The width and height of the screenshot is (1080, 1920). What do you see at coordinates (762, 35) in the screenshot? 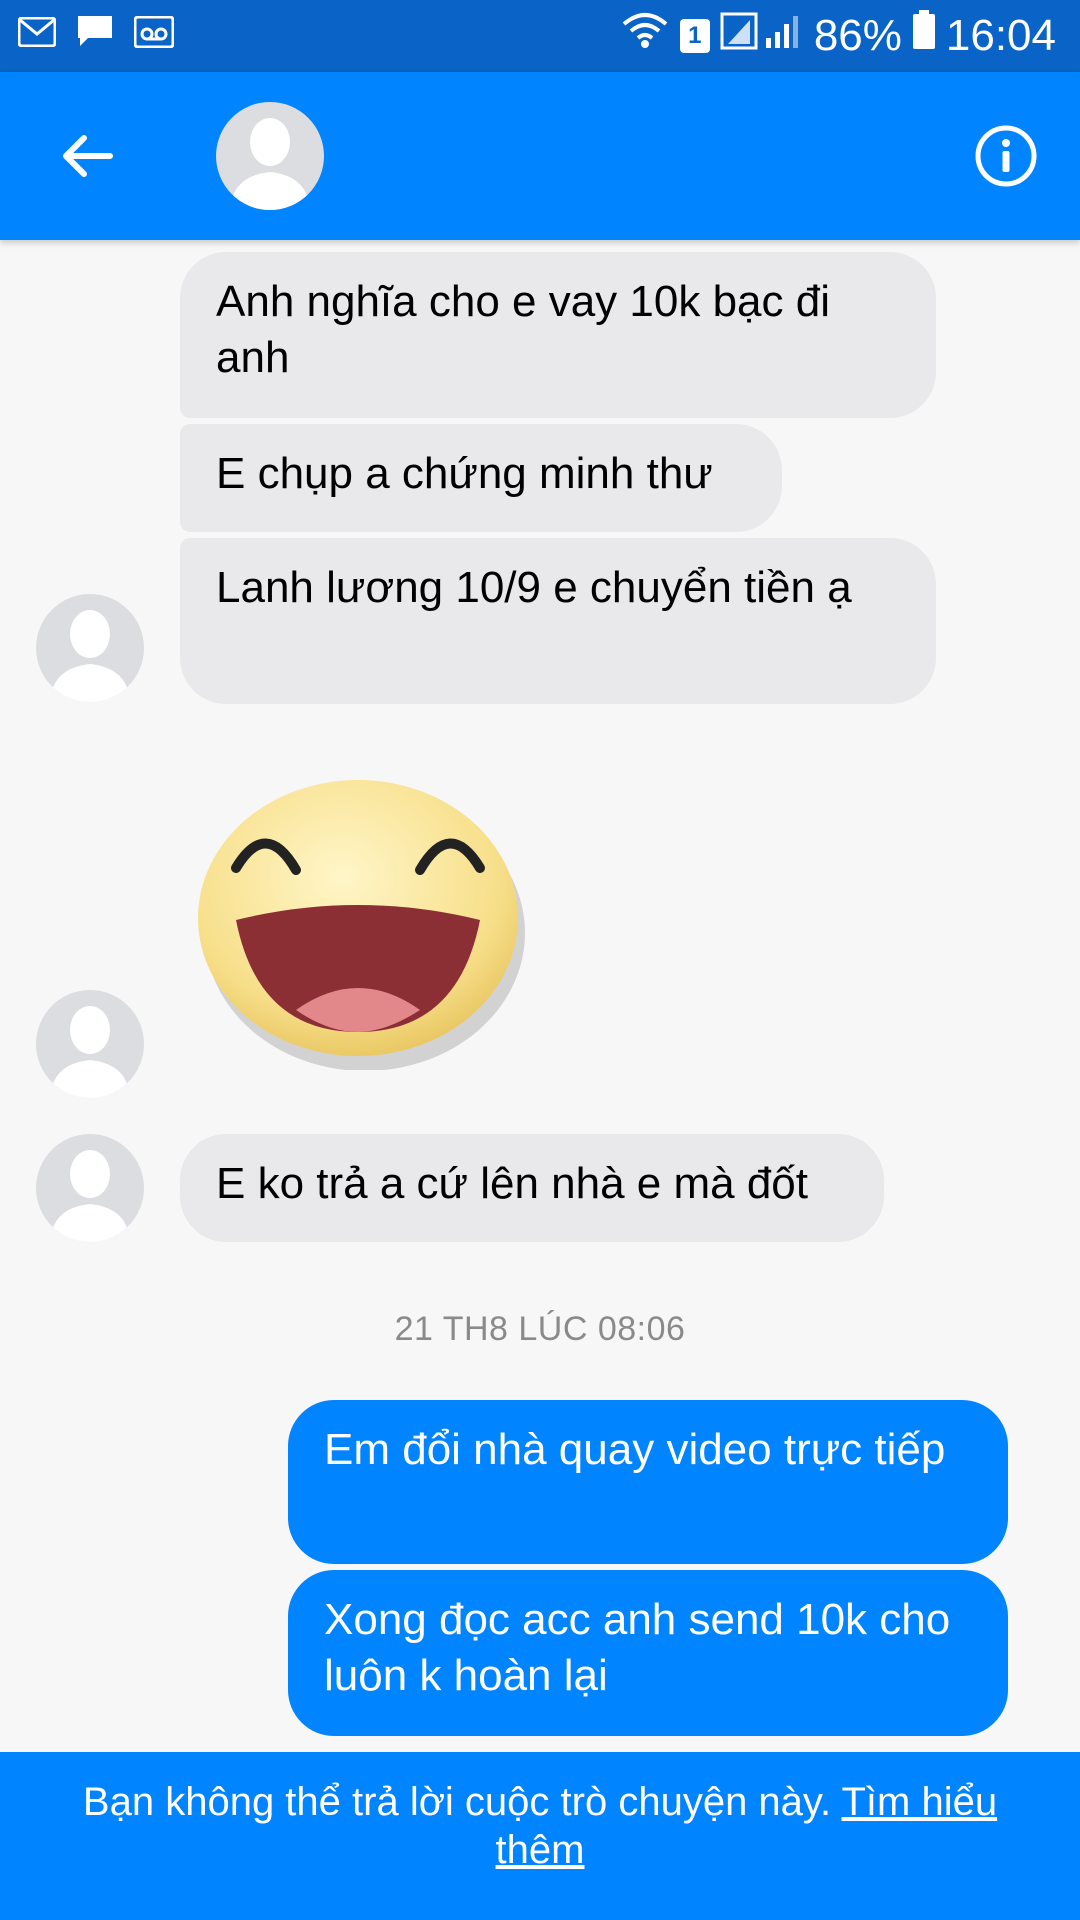
I see `signal-icon` at bounding box center [762, 35].